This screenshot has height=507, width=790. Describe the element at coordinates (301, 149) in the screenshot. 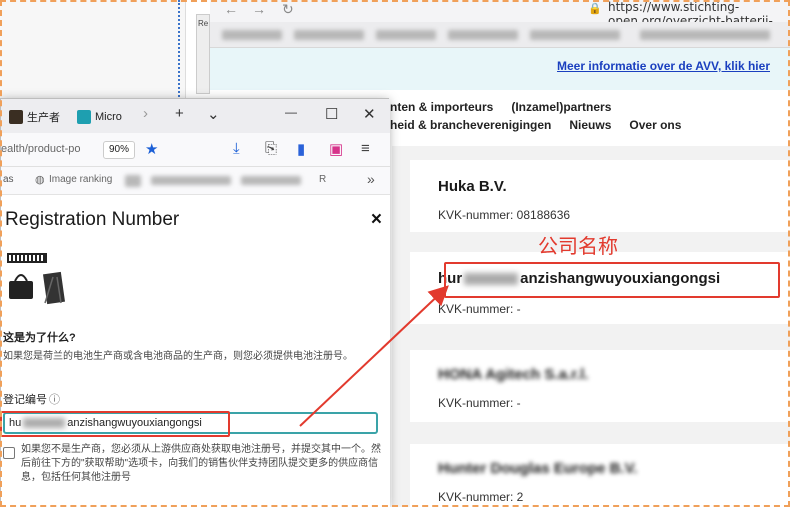

I see `reader-icon: ▮` at that location.